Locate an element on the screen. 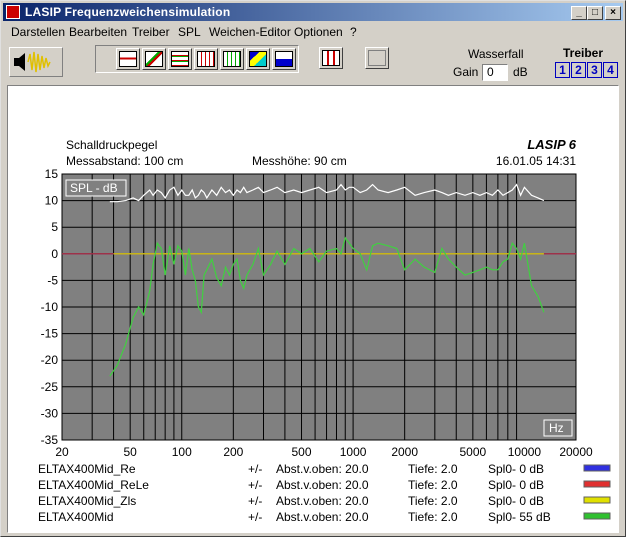 The height and width of the screenshot is (537, 626). treiber-label: Treiber is located at coordinates (583, 53).